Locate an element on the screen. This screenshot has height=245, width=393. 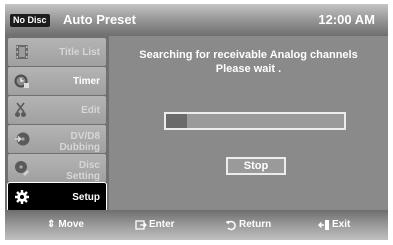
sidebar-item-timer: Timer is located at coordinates (57, 81).